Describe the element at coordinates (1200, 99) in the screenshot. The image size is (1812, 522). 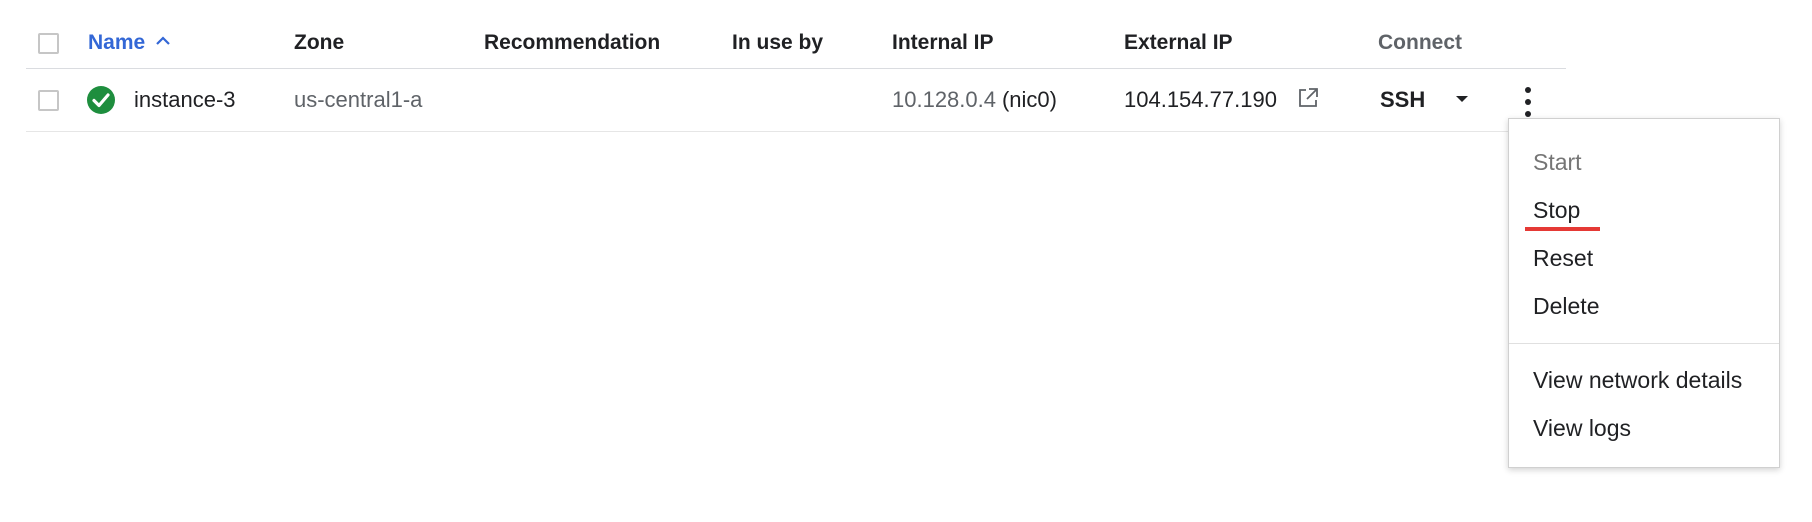
I see `external-ip-value: 104.154.77.190` at that location.